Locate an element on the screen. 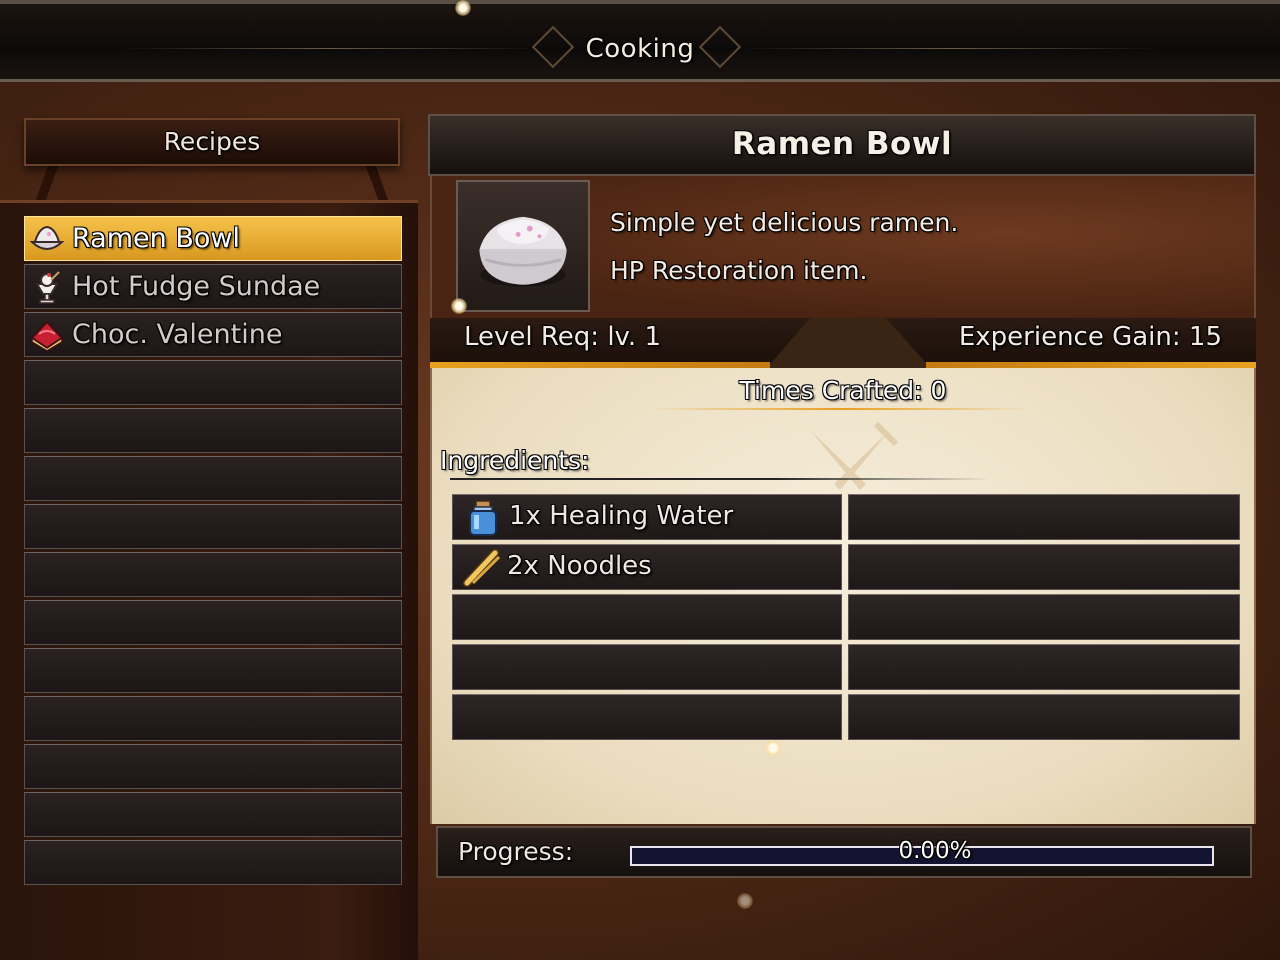  recipe-item-hot-fudge-sundae: Hot Fudge Sundae is located at coordinates (213, 286).